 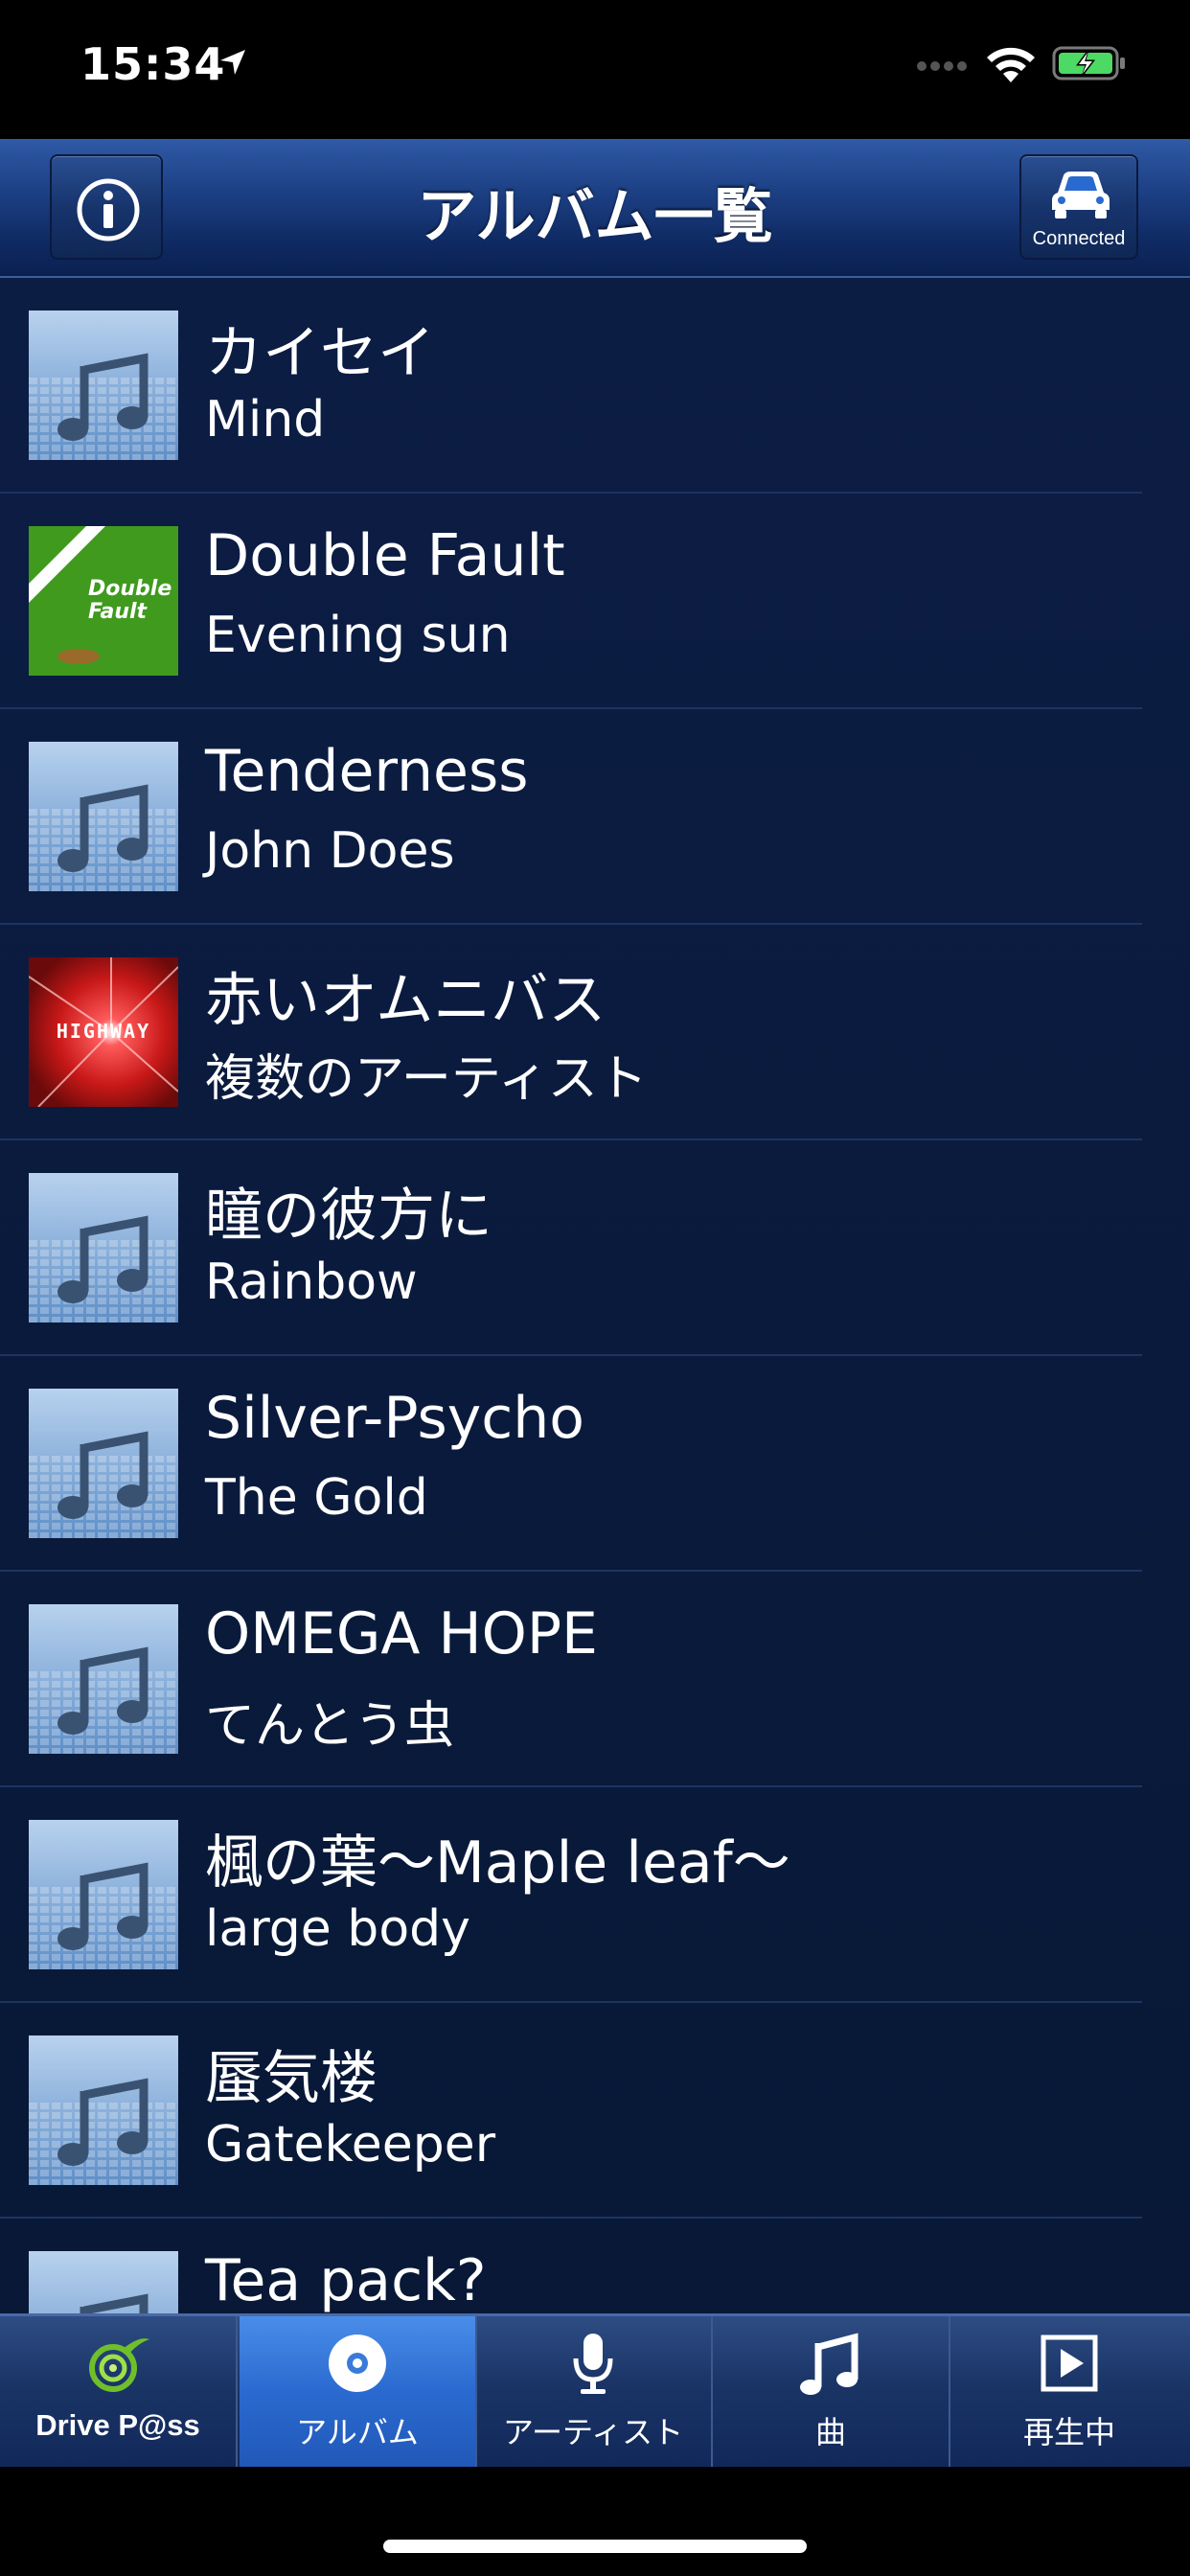 What do you see at coordinates (1079, 238) in the screenshot?
I see `connected-label: Connected` at bounding box center [1079, 238].